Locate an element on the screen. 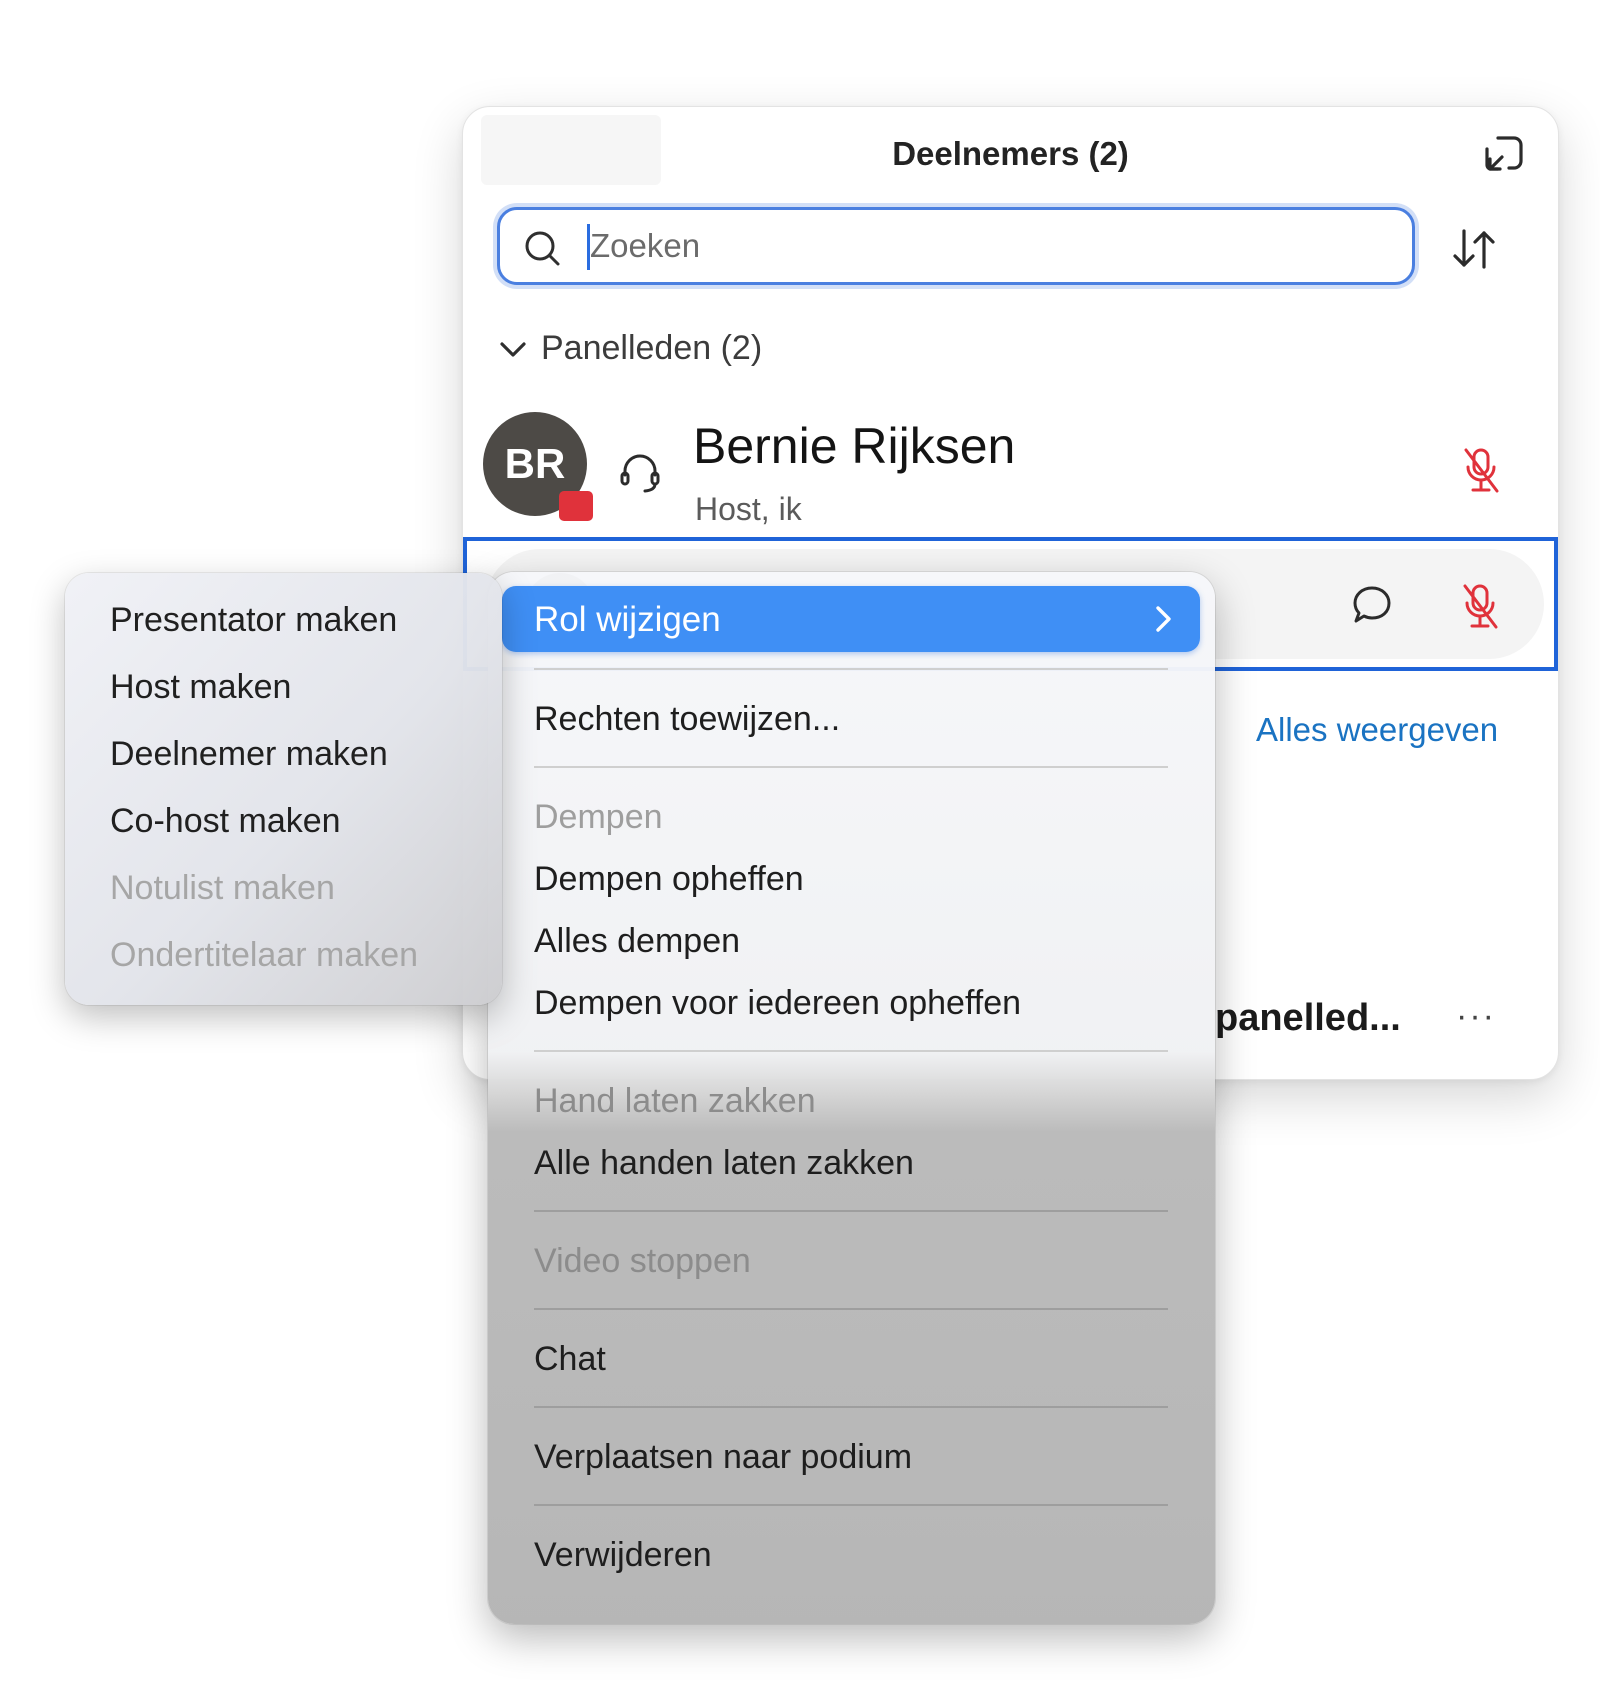 Image resolution: width=1600 pixels, height=1701 pixels. menu-item-chat: Chat is located at coordinates (570, 1359).